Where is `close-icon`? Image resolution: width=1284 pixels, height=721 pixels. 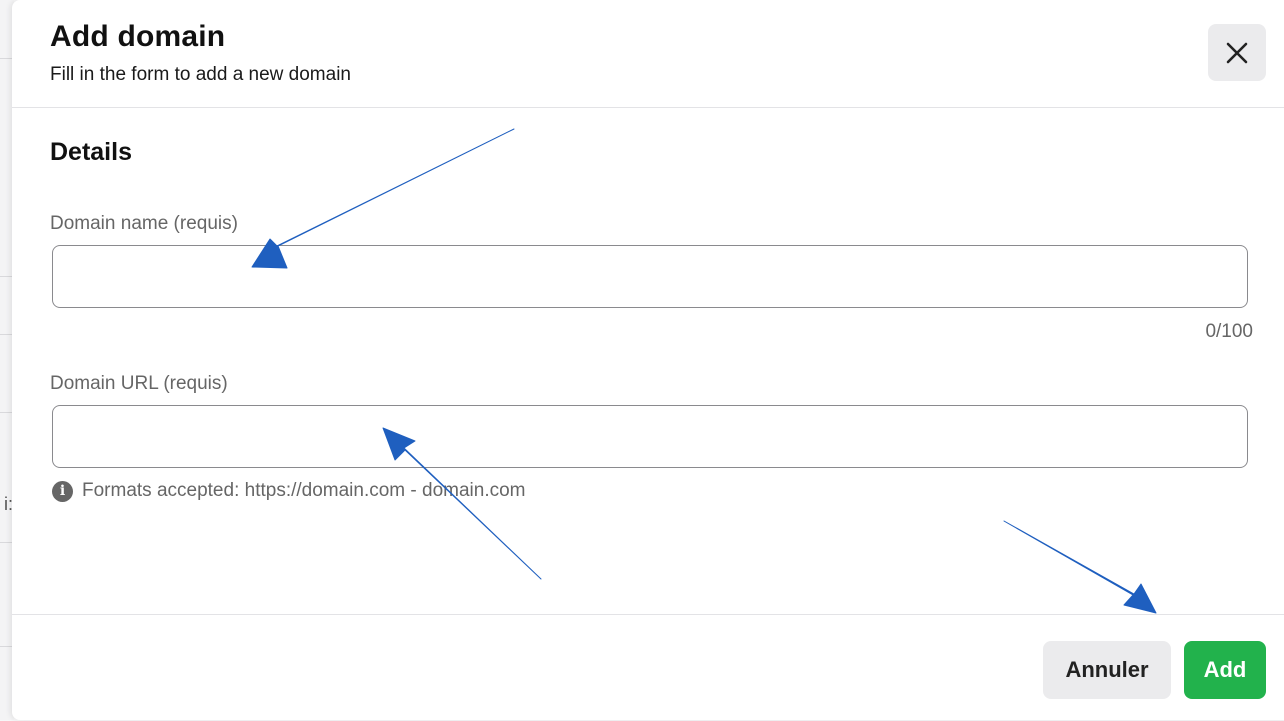
close-icon is located at coordinates (1237, 52).